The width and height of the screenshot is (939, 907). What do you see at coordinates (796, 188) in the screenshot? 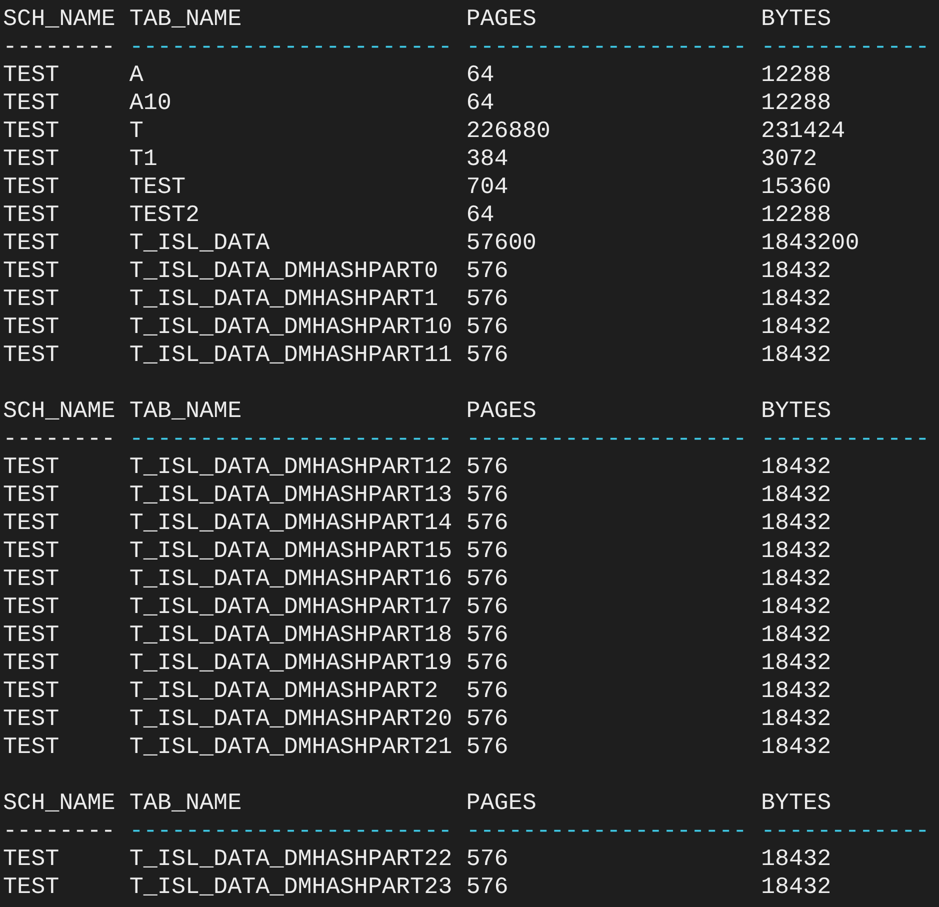
I see `table-cell: 15360` at bounding box center [796, 188].